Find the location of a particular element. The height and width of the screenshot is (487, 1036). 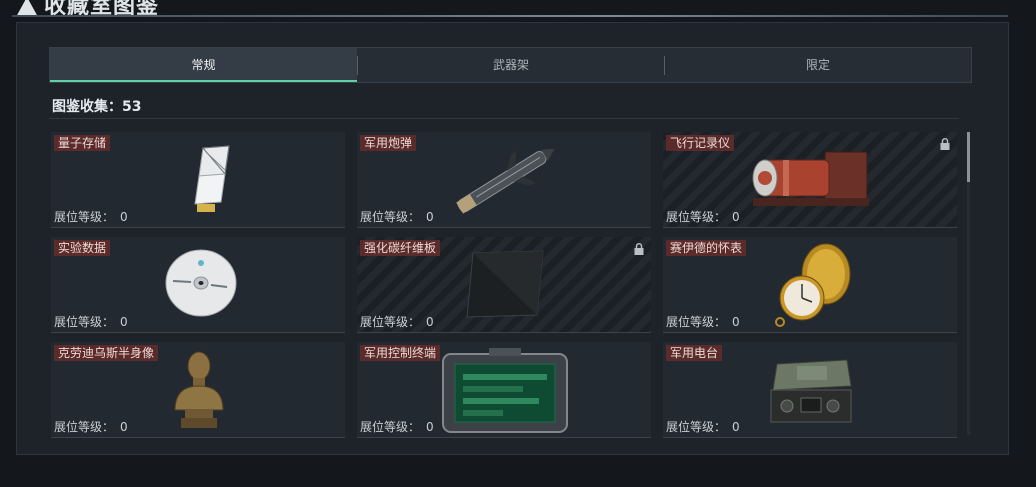

artillery-shell-icon is located at coordinates (505, 181).